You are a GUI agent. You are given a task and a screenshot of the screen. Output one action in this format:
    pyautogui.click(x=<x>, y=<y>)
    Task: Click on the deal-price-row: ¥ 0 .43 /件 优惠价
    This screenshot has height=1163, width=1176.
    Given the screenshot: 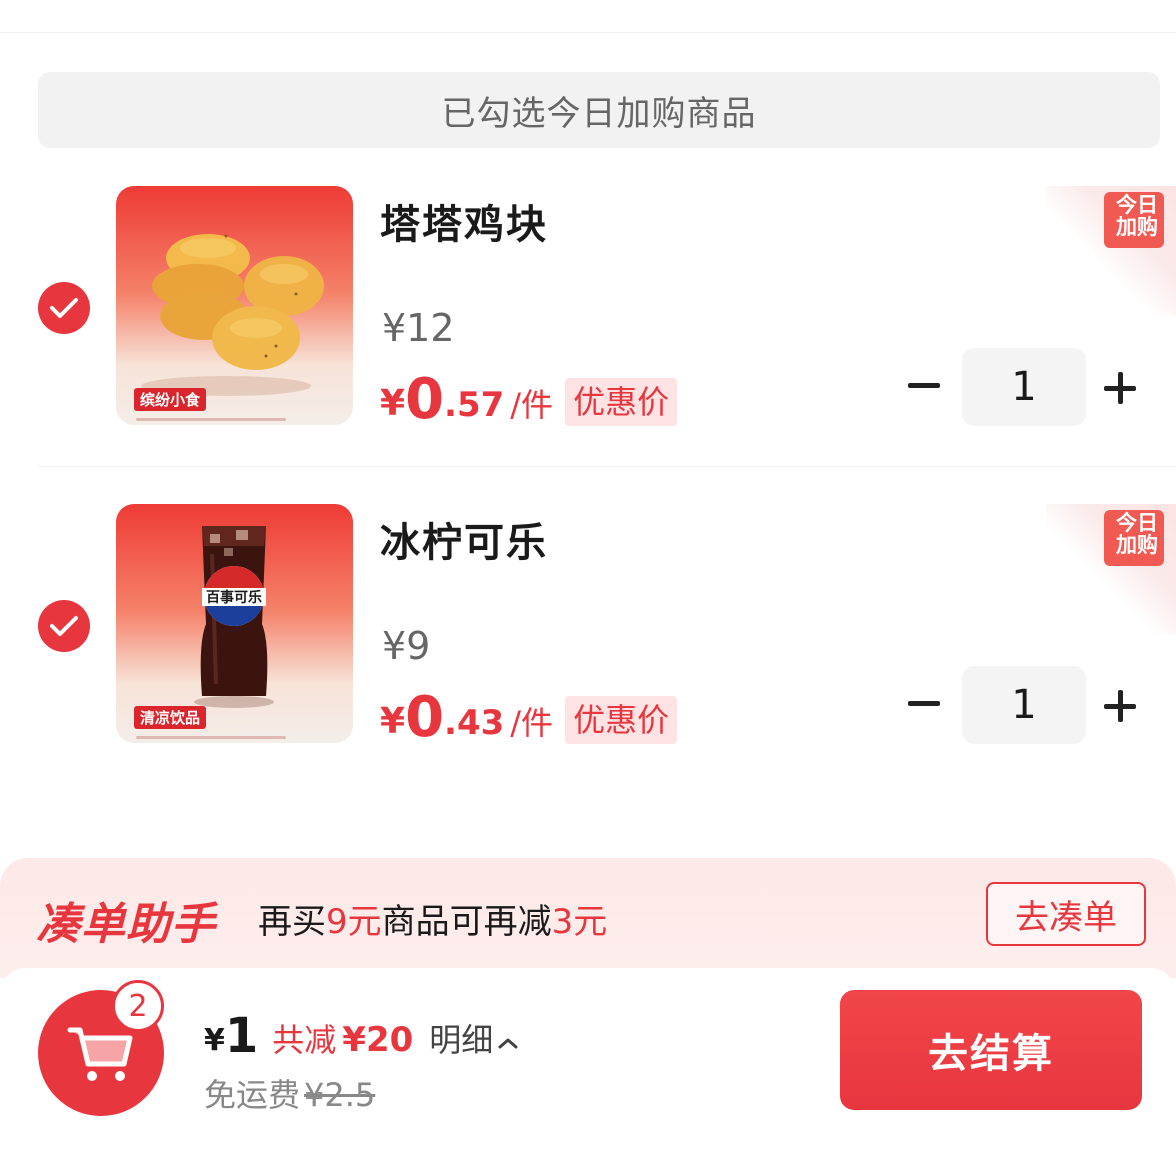 What is the action you would take?
    pyautogui.click(x=529, y=717)
    